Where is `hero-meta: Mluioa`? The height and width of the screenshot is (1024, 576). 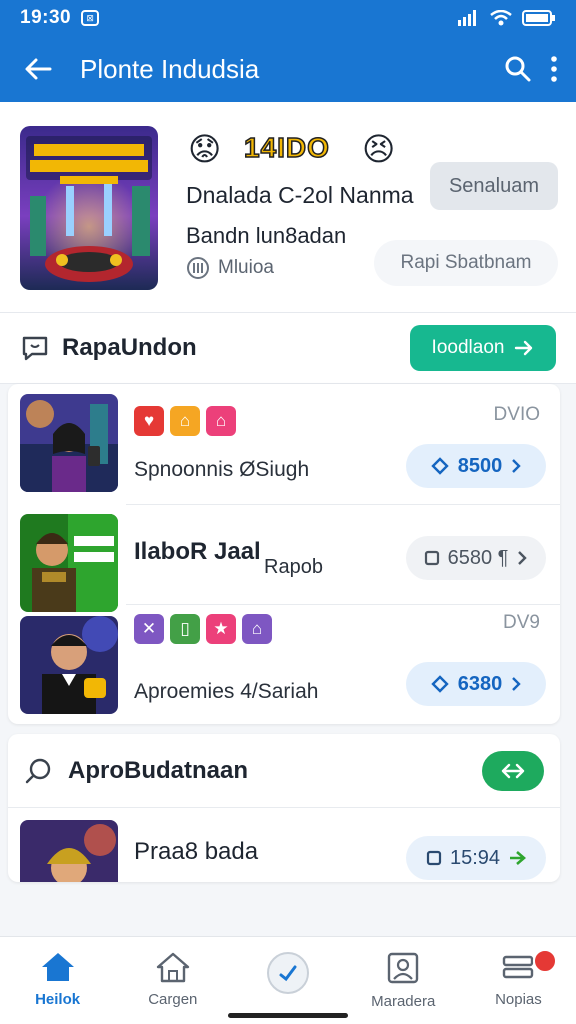 hero-meta: Mluioa is located at coordinates (230, 268).